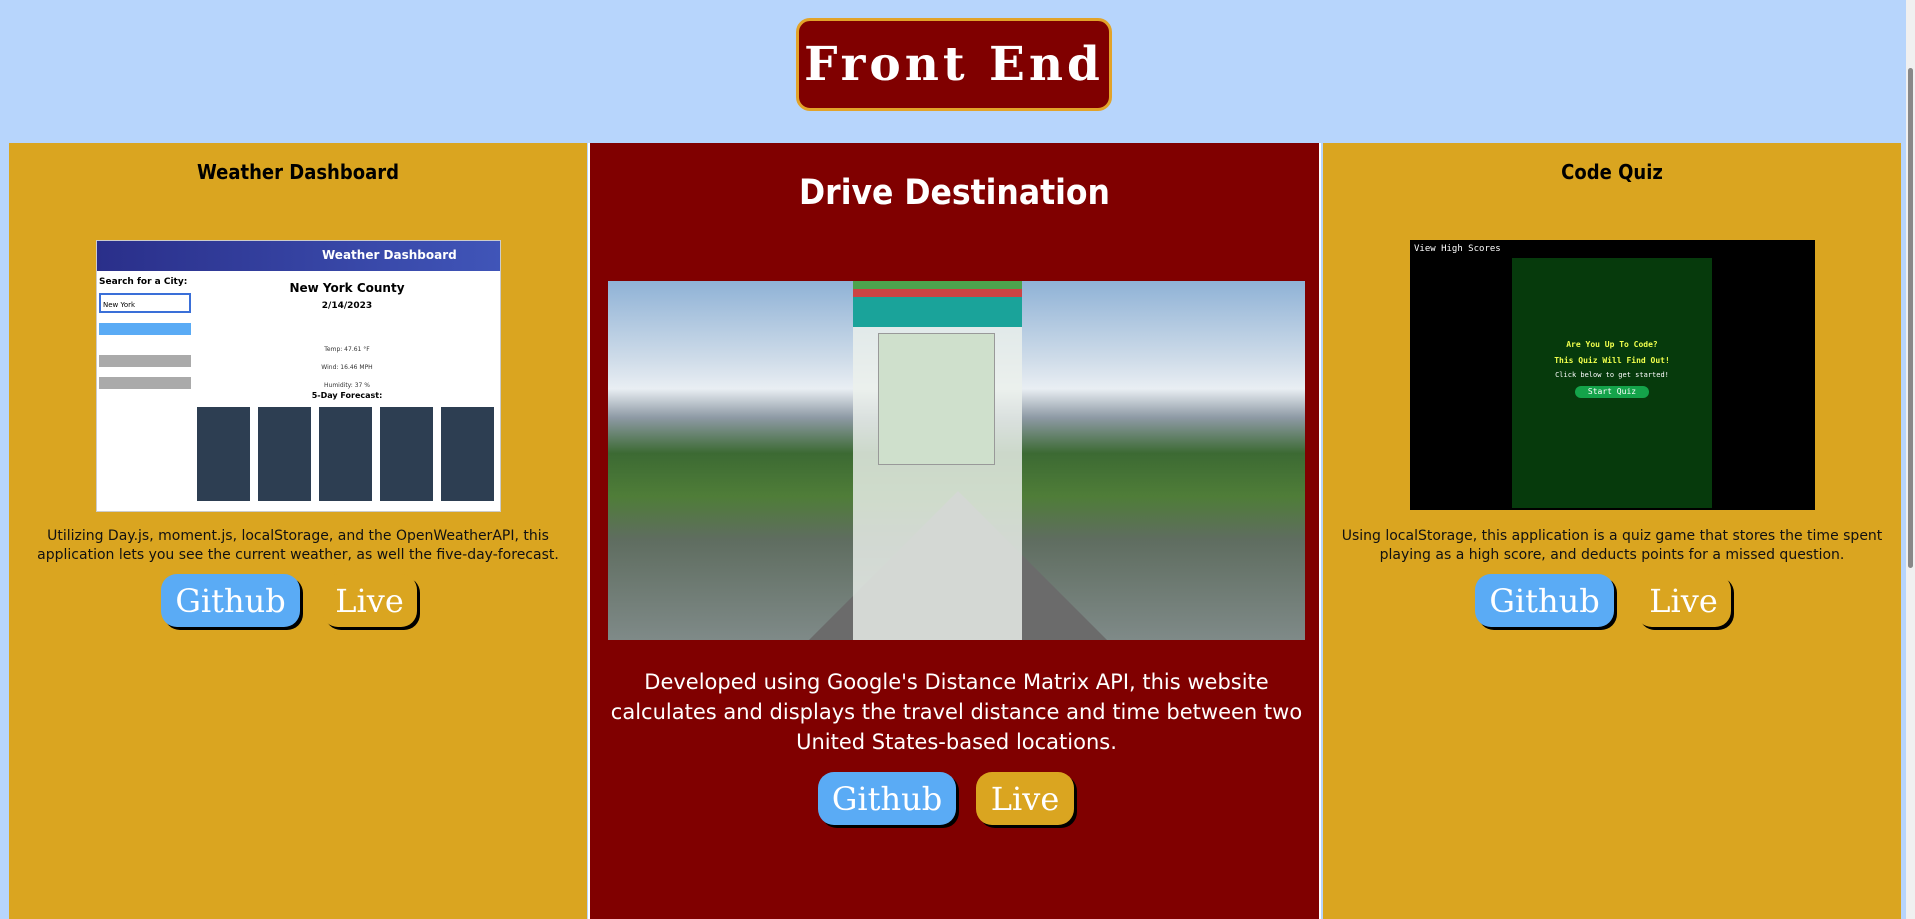 This screenshot has height=919, width=1915. I want to click on destination-bar, so click(937, 293).